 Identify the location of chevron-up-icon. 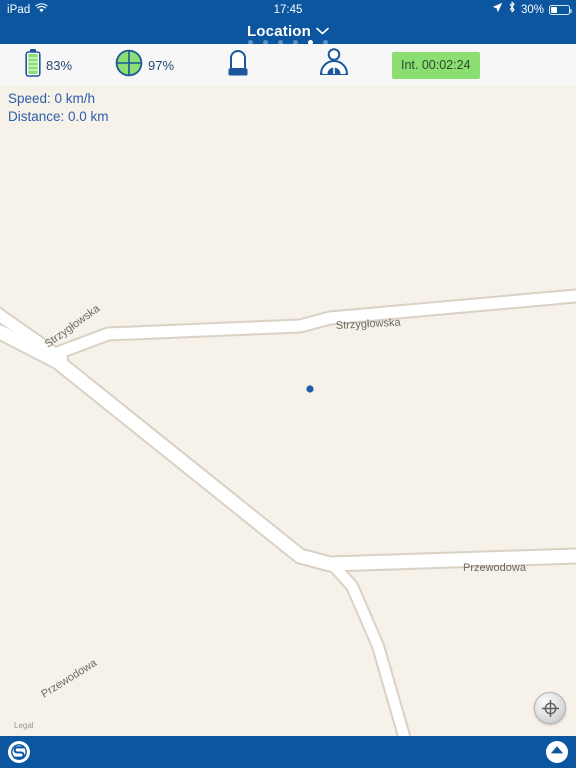
(557, 752).